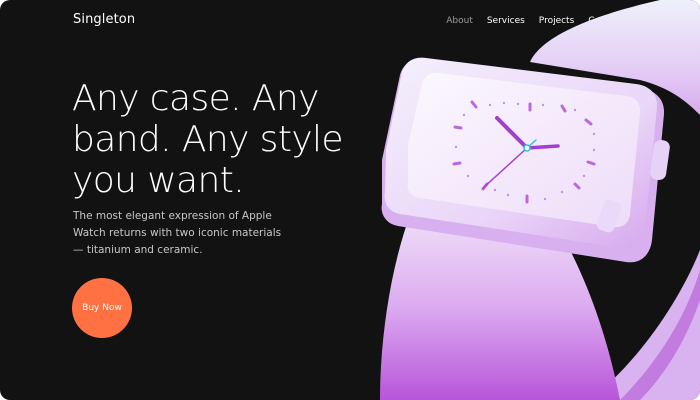 The width and height of the screenshot is (700, 400). I want to click on brand-logo: Singleton, so click(104, 19).